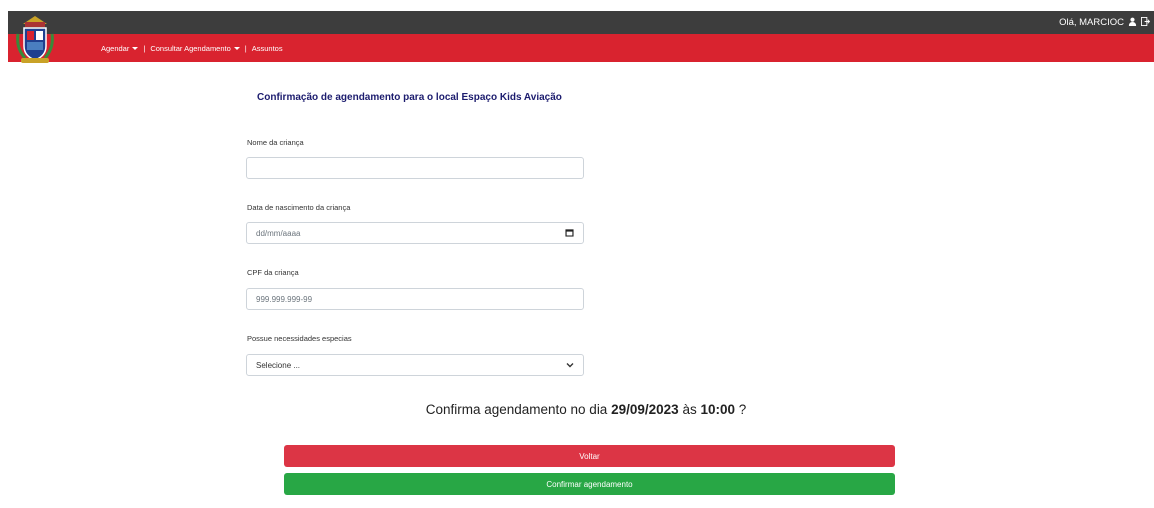  What do you see at coordinates (581, 22) in the screenshot?
I see `top-bar` at bounding box center [581, 22].